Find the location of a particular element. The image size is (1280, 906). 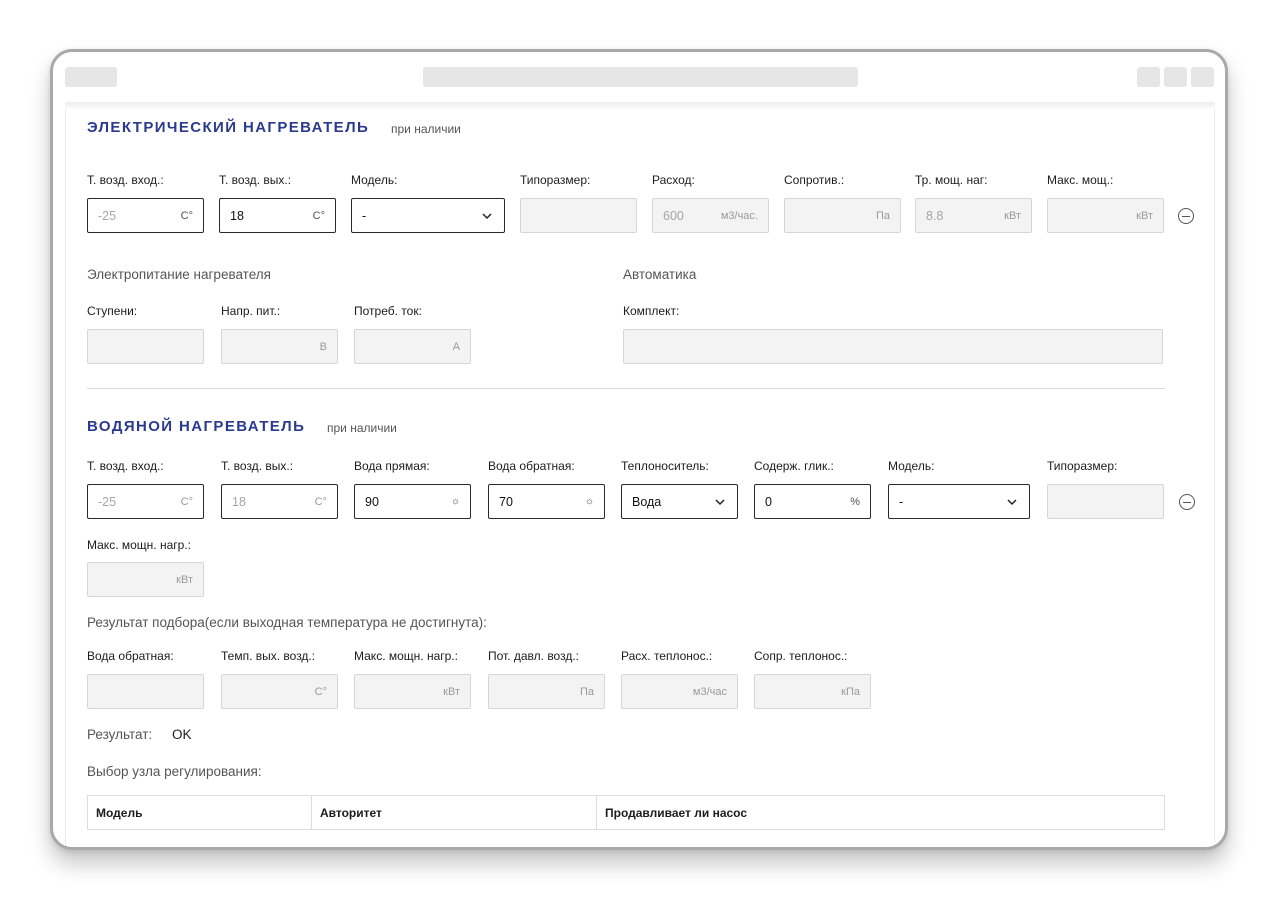

result-label: Результат: is located at coordinates (120, 734).